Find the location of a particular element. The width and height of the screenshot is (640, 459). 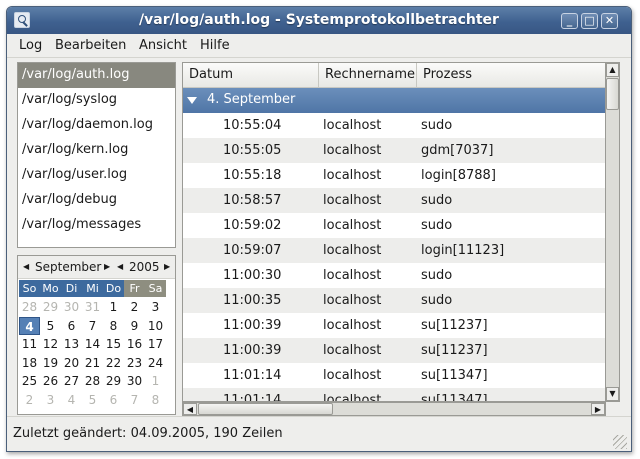

table-row: 10:55:05 localhost gdm[7037] is located at coordinates (394, 150).